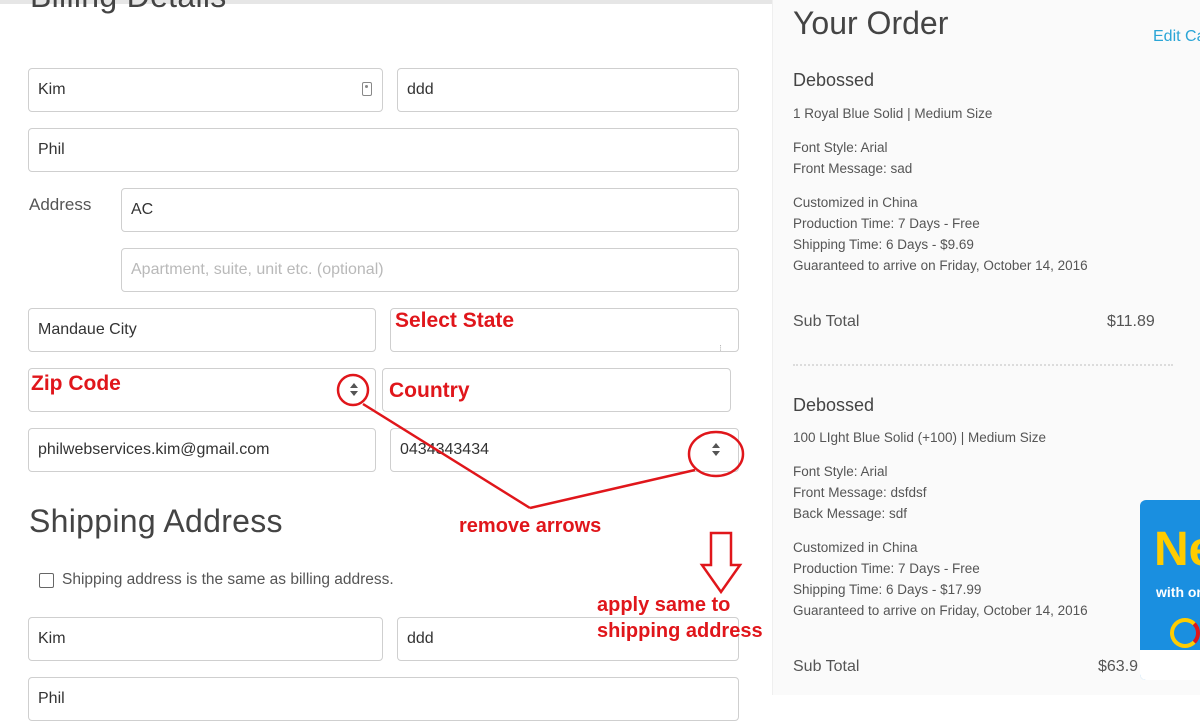  Describe the element at coordinates (430, 210) in the screenshot. I see `billing-address1-input: AC` at that location.